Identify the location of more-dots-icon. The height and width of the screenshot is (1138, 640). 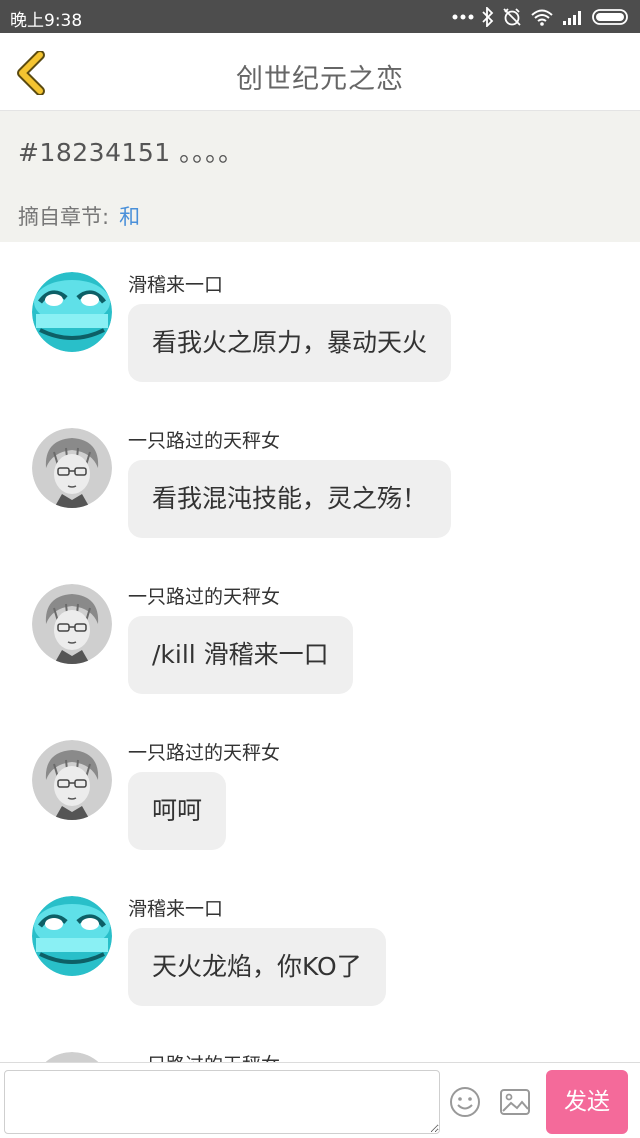
(463, 17).